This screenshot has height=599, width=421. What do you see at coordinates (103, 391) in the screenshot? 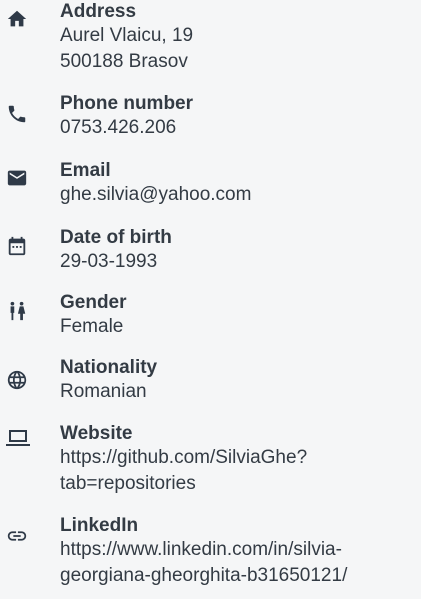
I see `nationality-value: Romanian` at bounding box center [103, 391].